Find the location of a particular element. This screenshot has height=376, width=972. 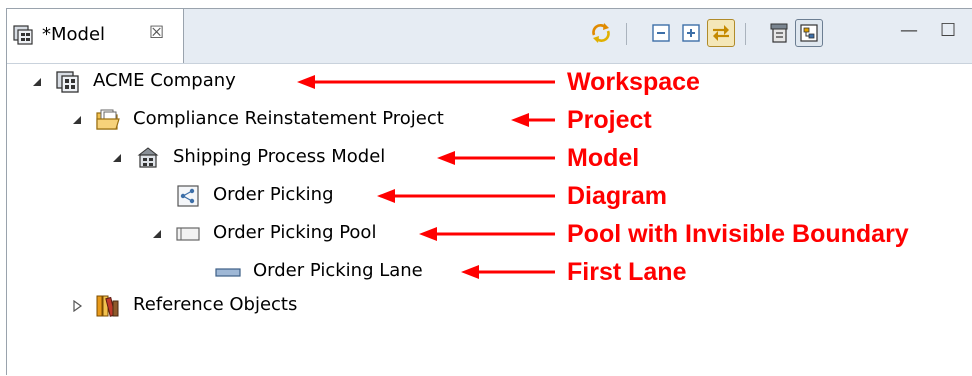

tree-layout-button is located at coordinates (809, 33).